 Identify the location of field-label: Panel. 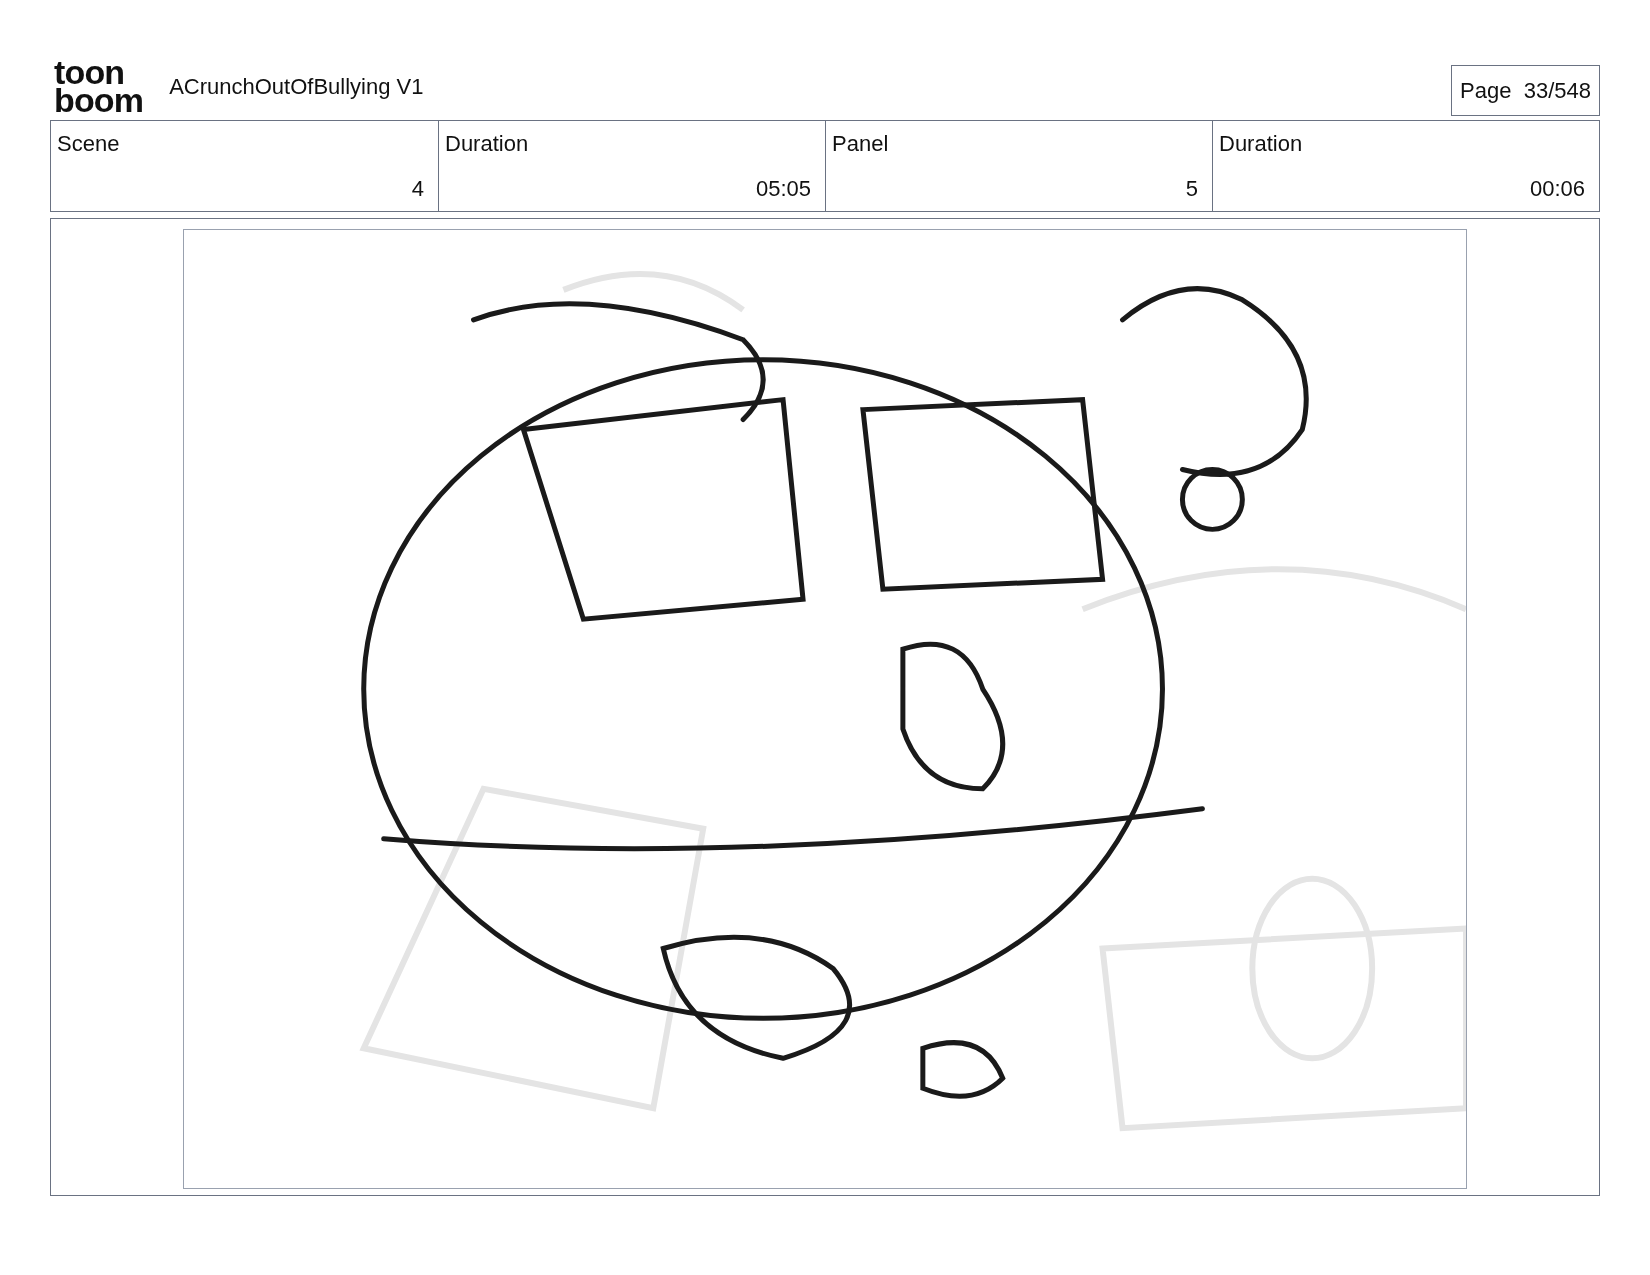
(860, 144).